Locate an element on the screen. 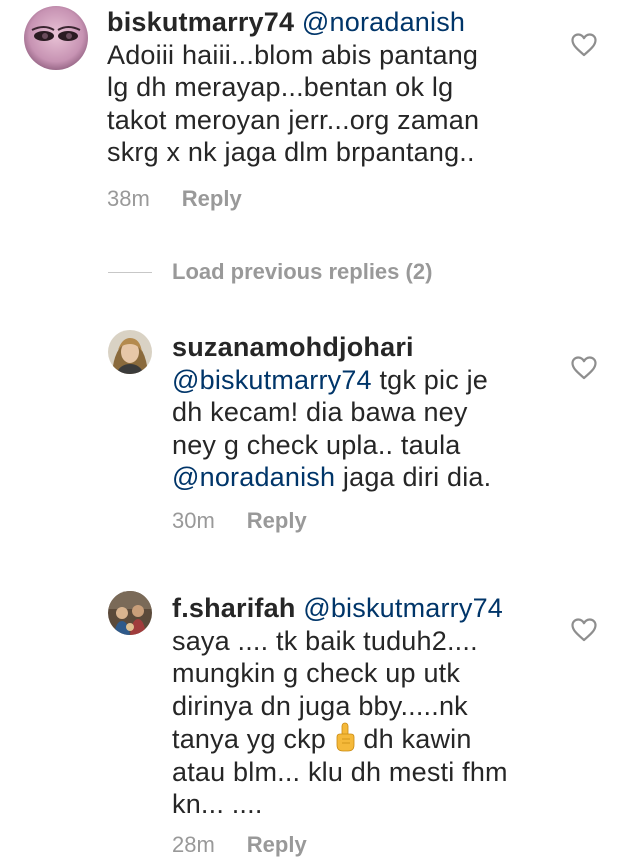 Image resolution: width=640 pixels, height=858 pixels. reply-body-line: @noradanish jaga diri dia. is located at coordinates (372, 477).